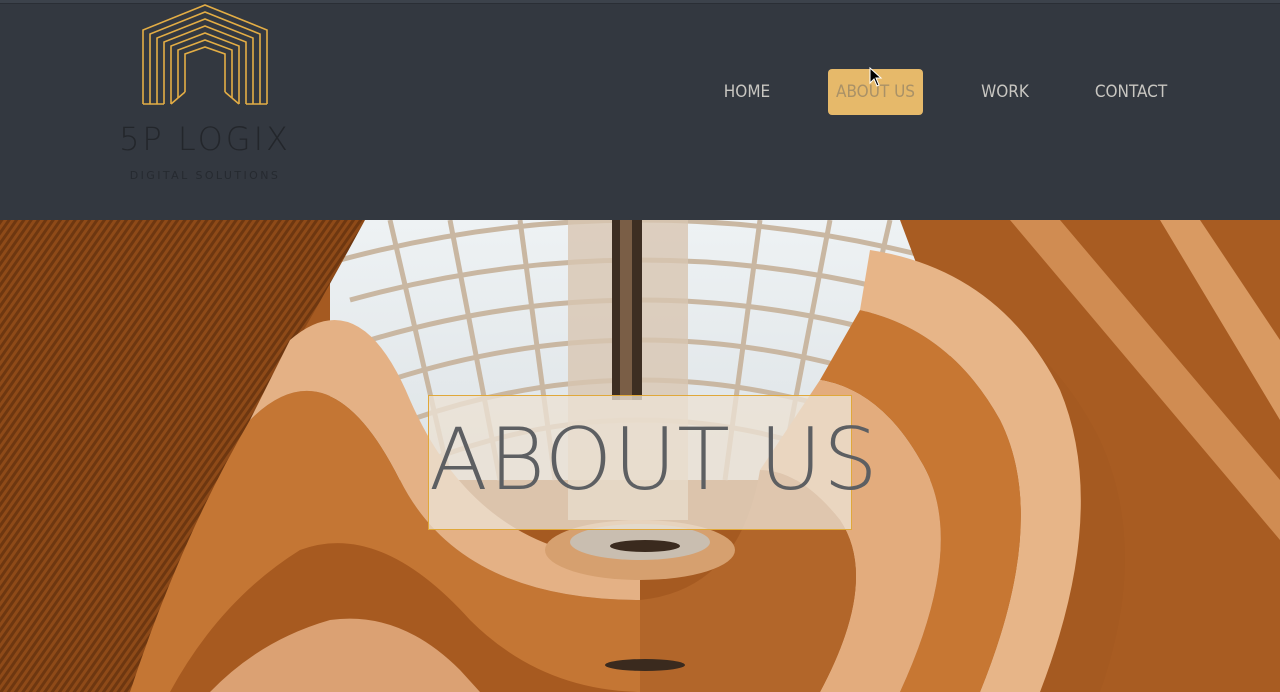 Image resolution: width=1280 pixels, height=692 pixels. I want to click on nav-home-link: HOME, so click(747, 92).